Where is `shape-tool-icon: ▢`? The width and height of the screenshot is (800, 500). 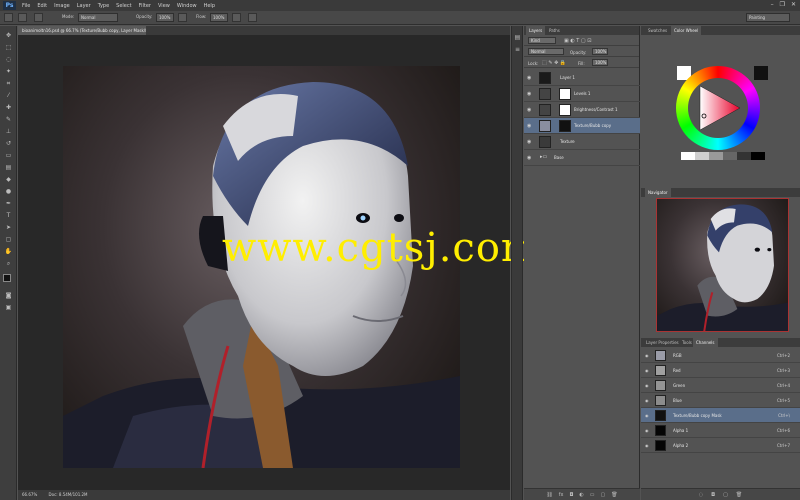
shape-tool-icon: ▢ is located at coordinates (8, 240).